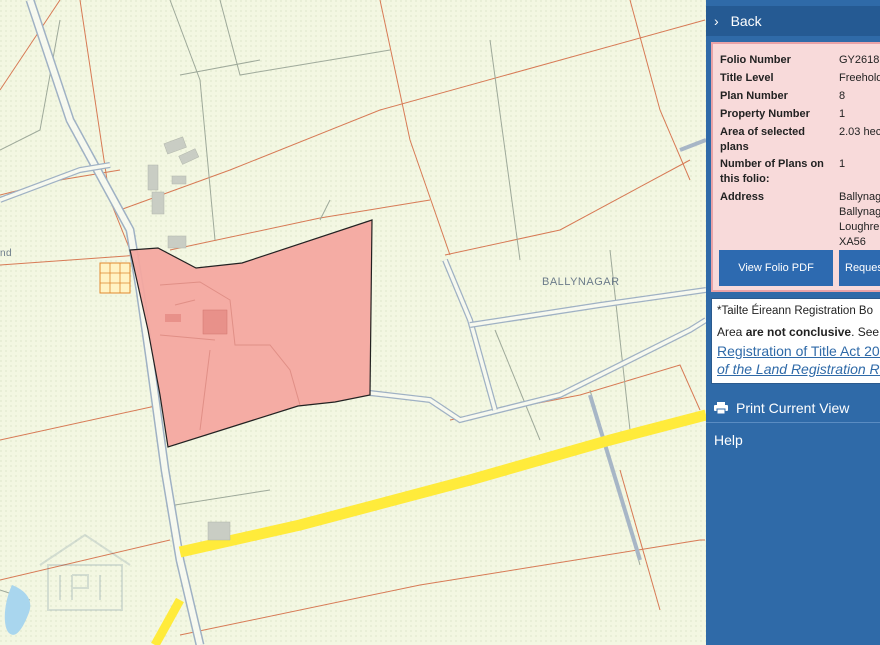 The height and width of the screenshot is (645, 880). Describe the element at coordinates (731, 332) in the screenshot. I see `notice-text: Area` at that location.